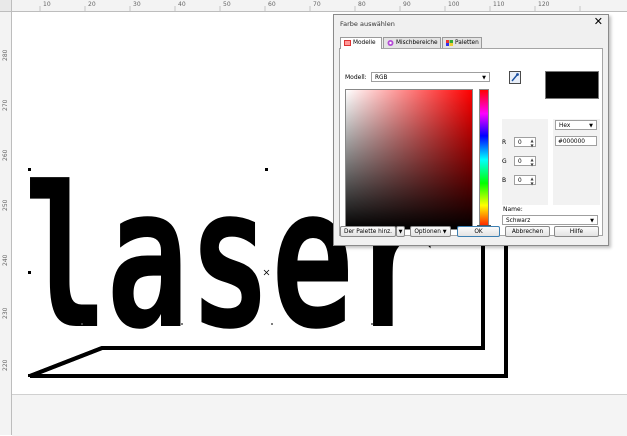  I want to click on help-button: Hilfe, so click(576, 231).